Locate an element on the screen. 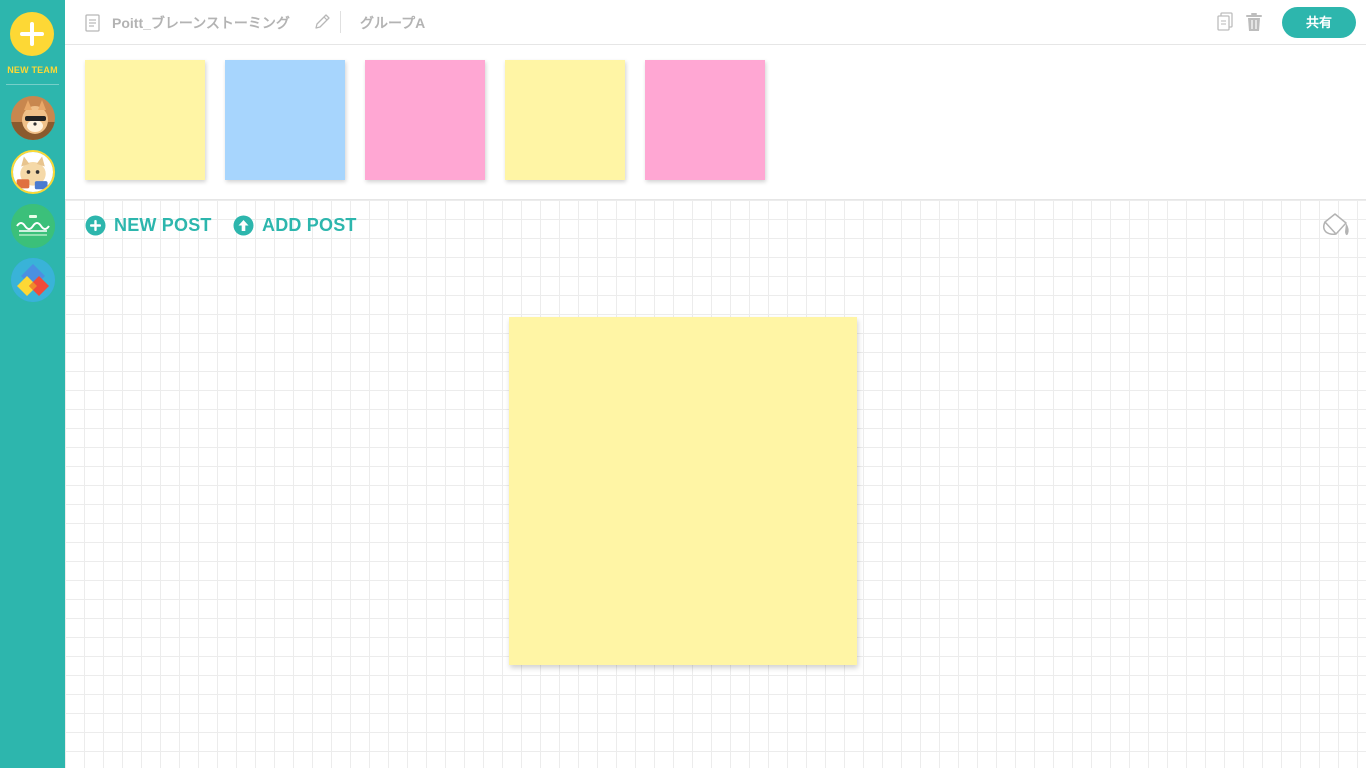 The height and width of the screenshot is (768, 1366). add-post-label: ADD POST is located at coordinates (309, 224).